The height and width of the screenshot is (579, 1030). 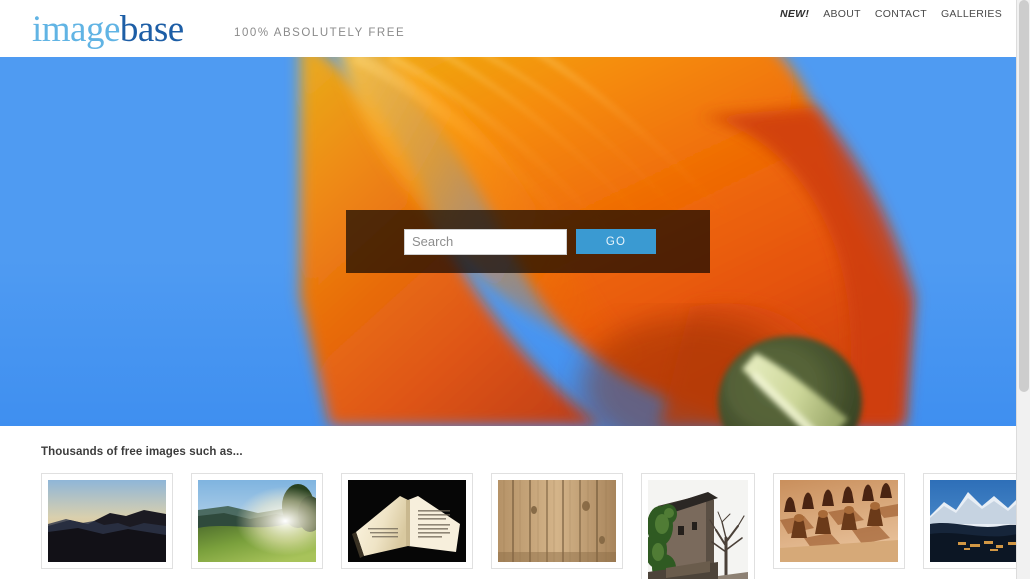 I want to click on thumbnail-sunlit-green-hillside, so click(x=257, y=521).